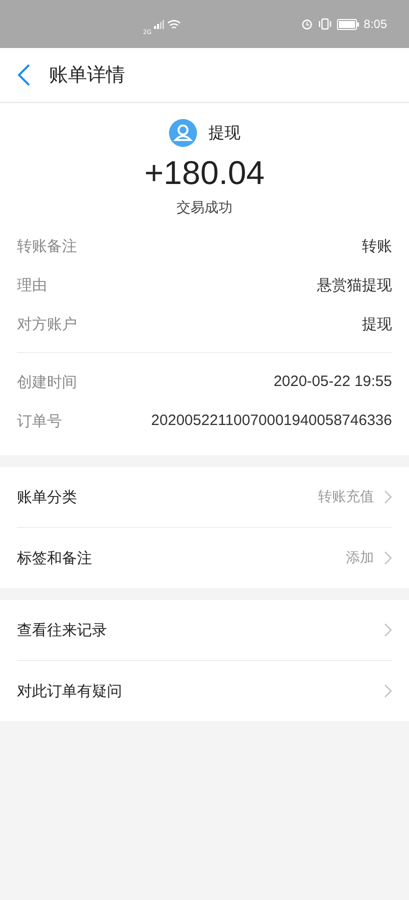  Describe the element at coordinates (333, 381) in the screenshot. I see `detail-value: 2020-05-22 19:55` at that location.